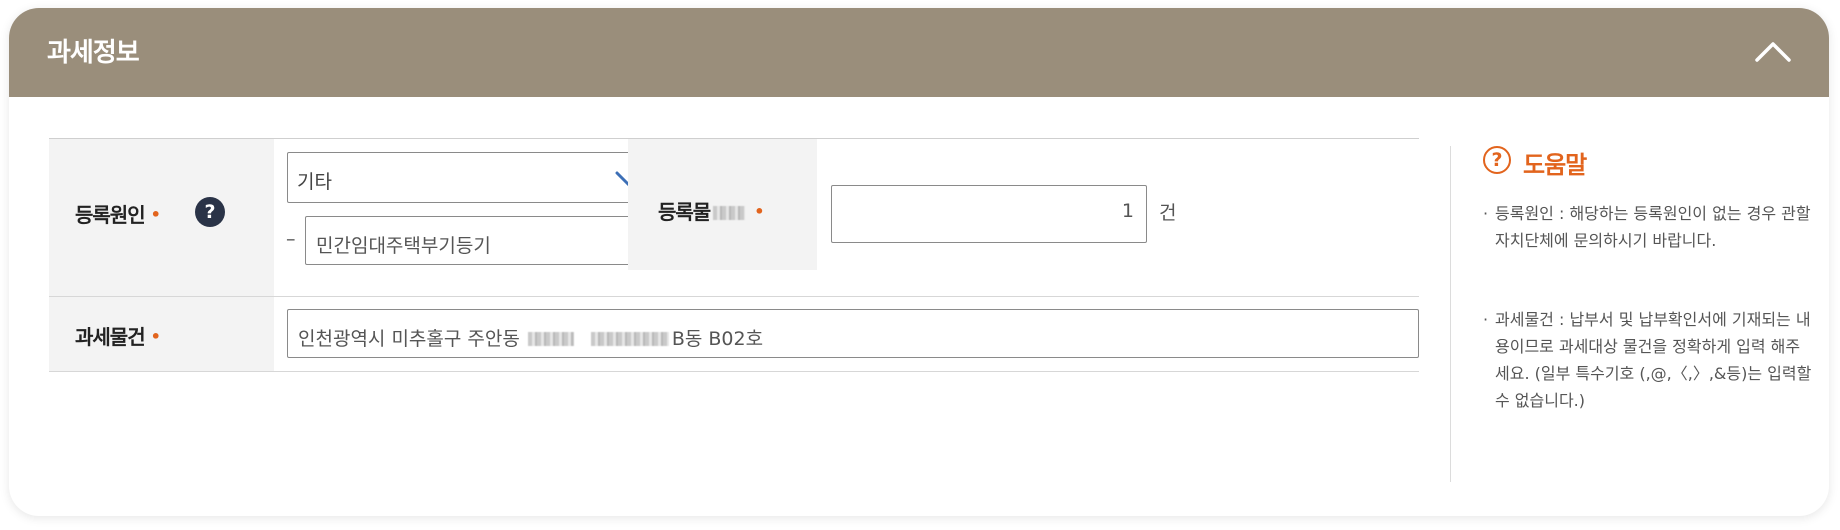 The width and height of the screenshot is (1840, 530). What do you see at coordinates (989, 214) in the screenshot?
I see `reg-count-input: 1` at bounding box center [989, 214].